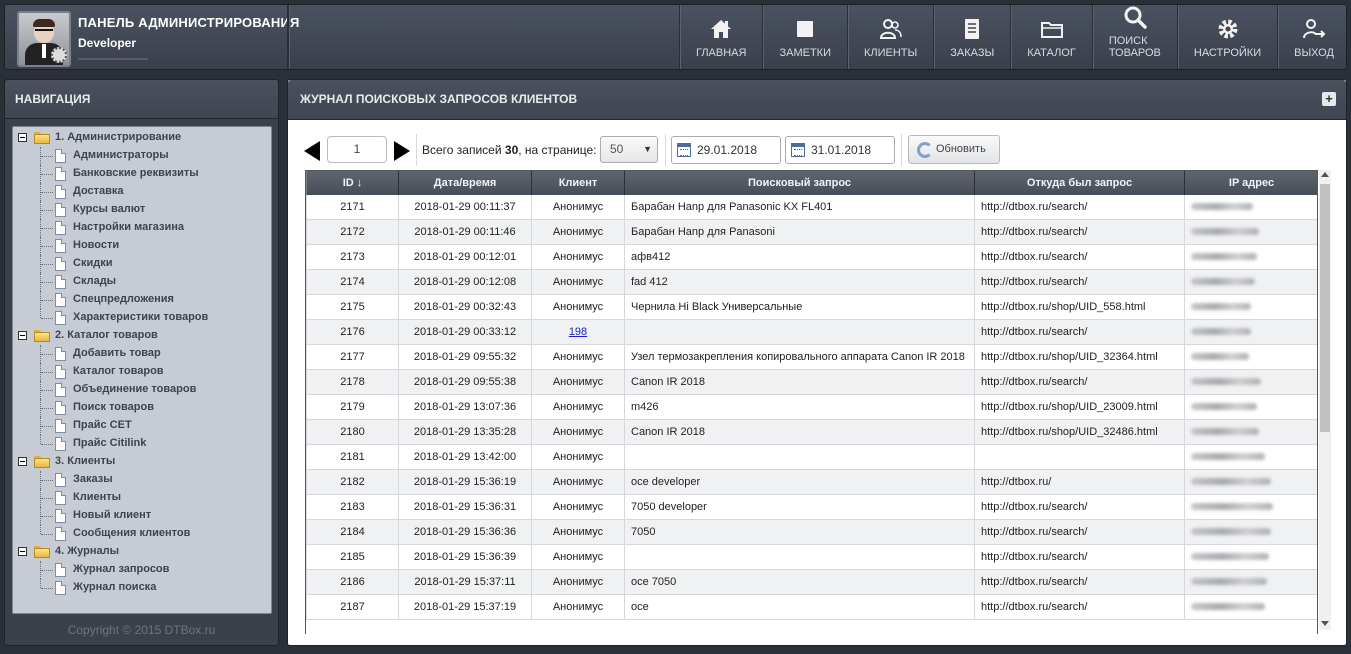  What do you see at coordinates (142, 336) in the screenshot?
I see `tree-group: 2. Каталог товаров` at bounding box center [142, 336].